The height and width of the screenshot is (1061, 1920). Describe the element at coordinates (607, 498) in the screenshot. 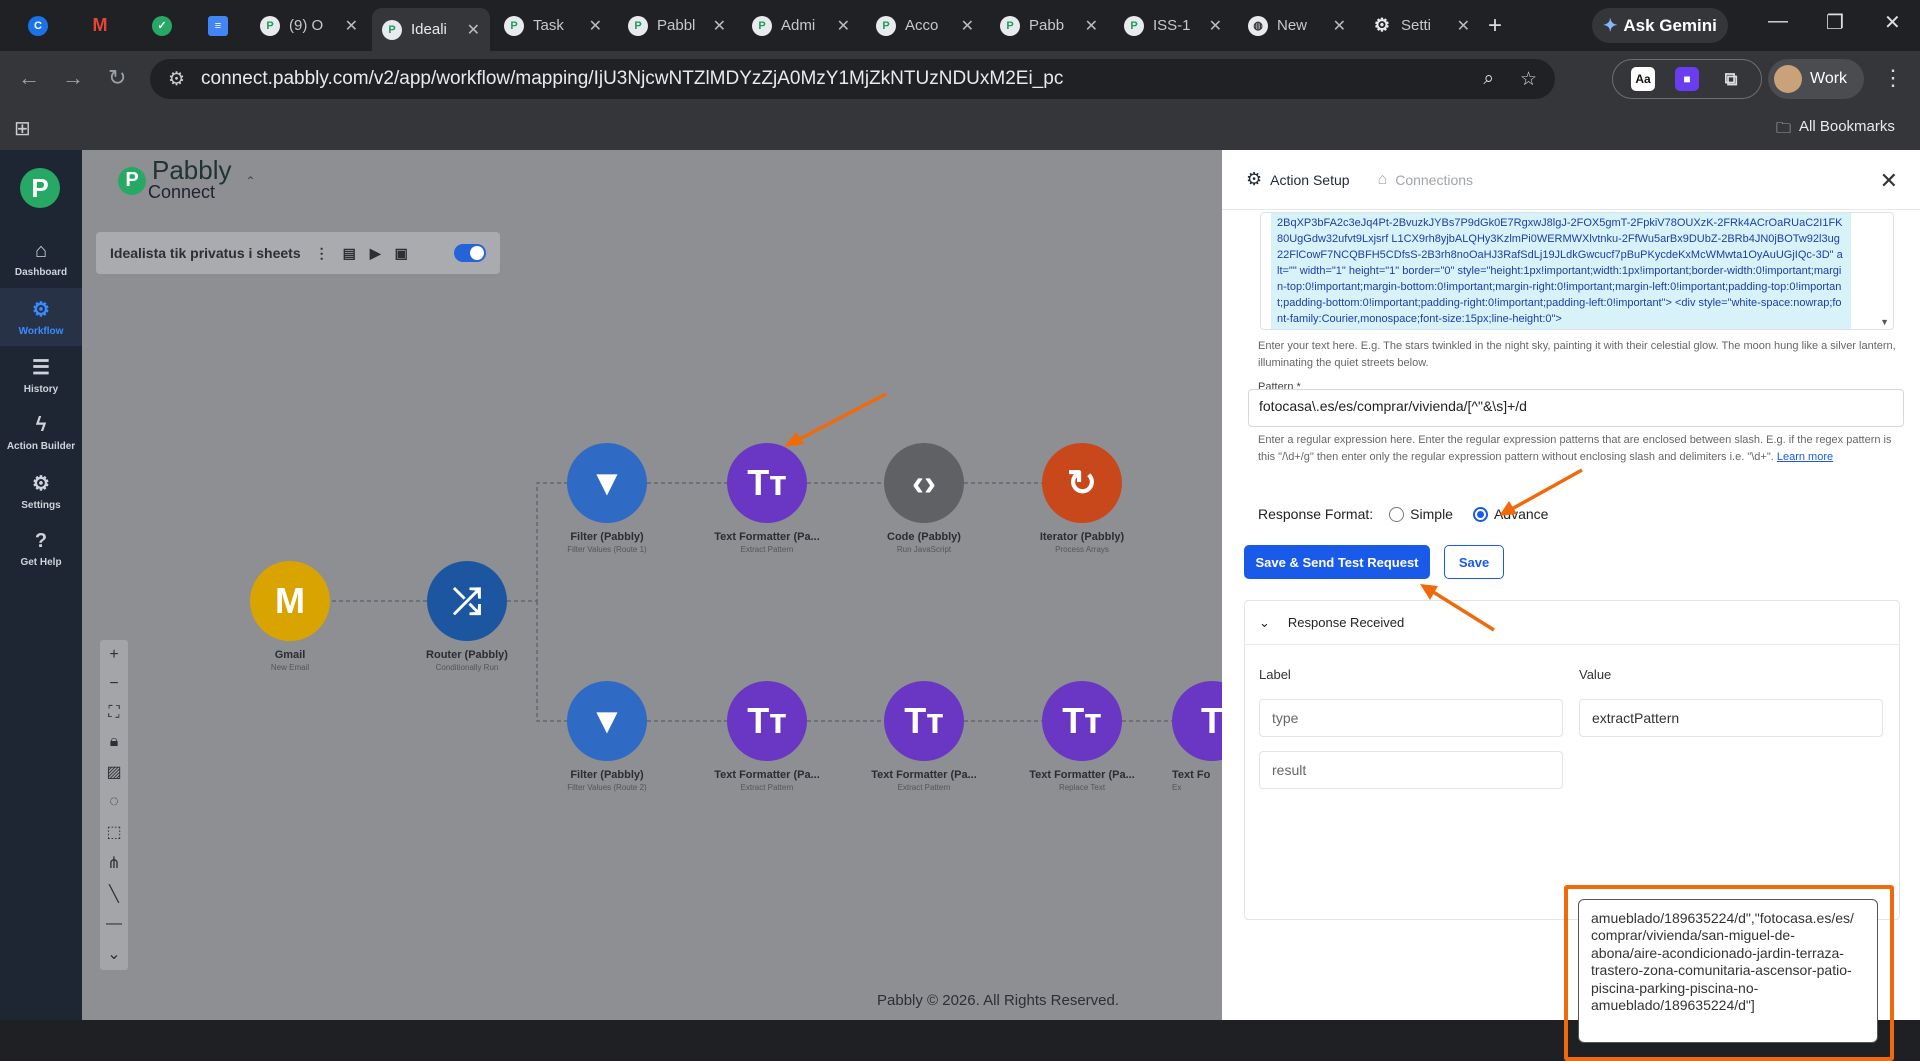

I see `node-filter-route-1: ▼ Filter (Pabbly) Filter Values (Route 1)` at that location.